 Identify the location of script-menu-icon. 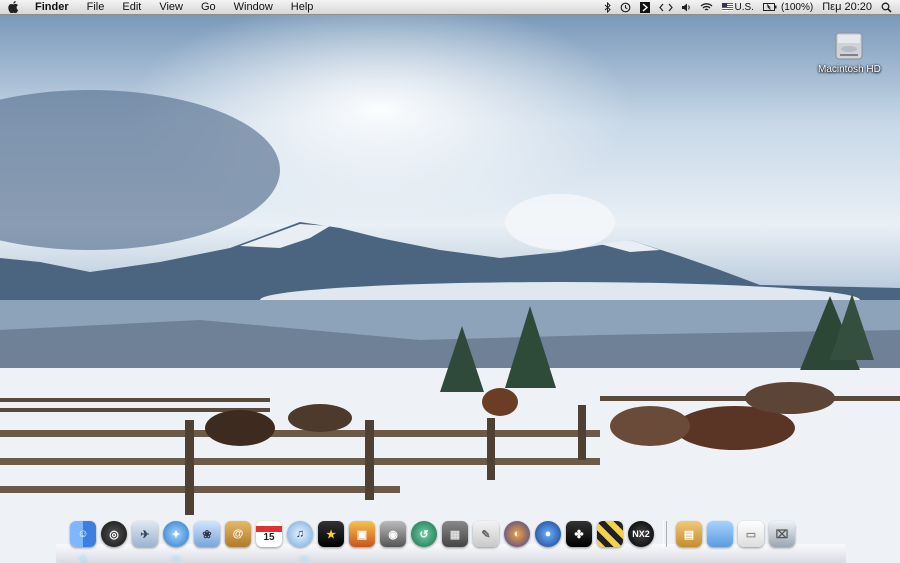
(665, 7).